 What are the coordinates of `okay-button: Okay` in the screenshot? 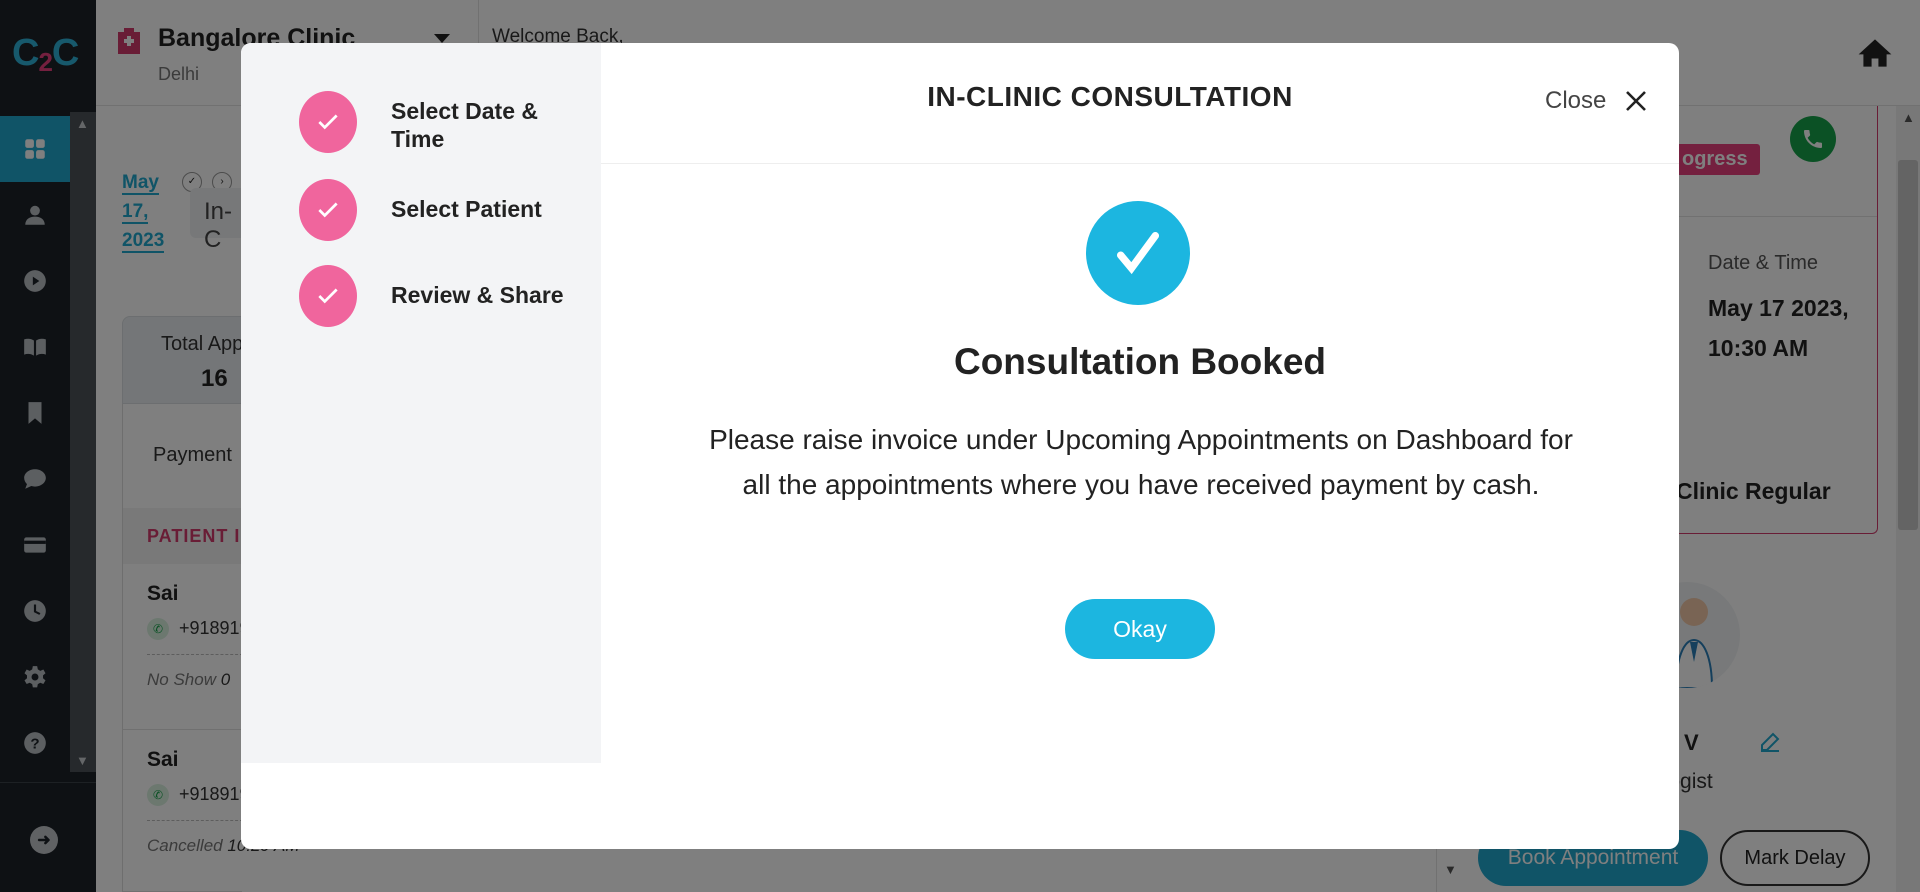 It's located at (1140, 629).